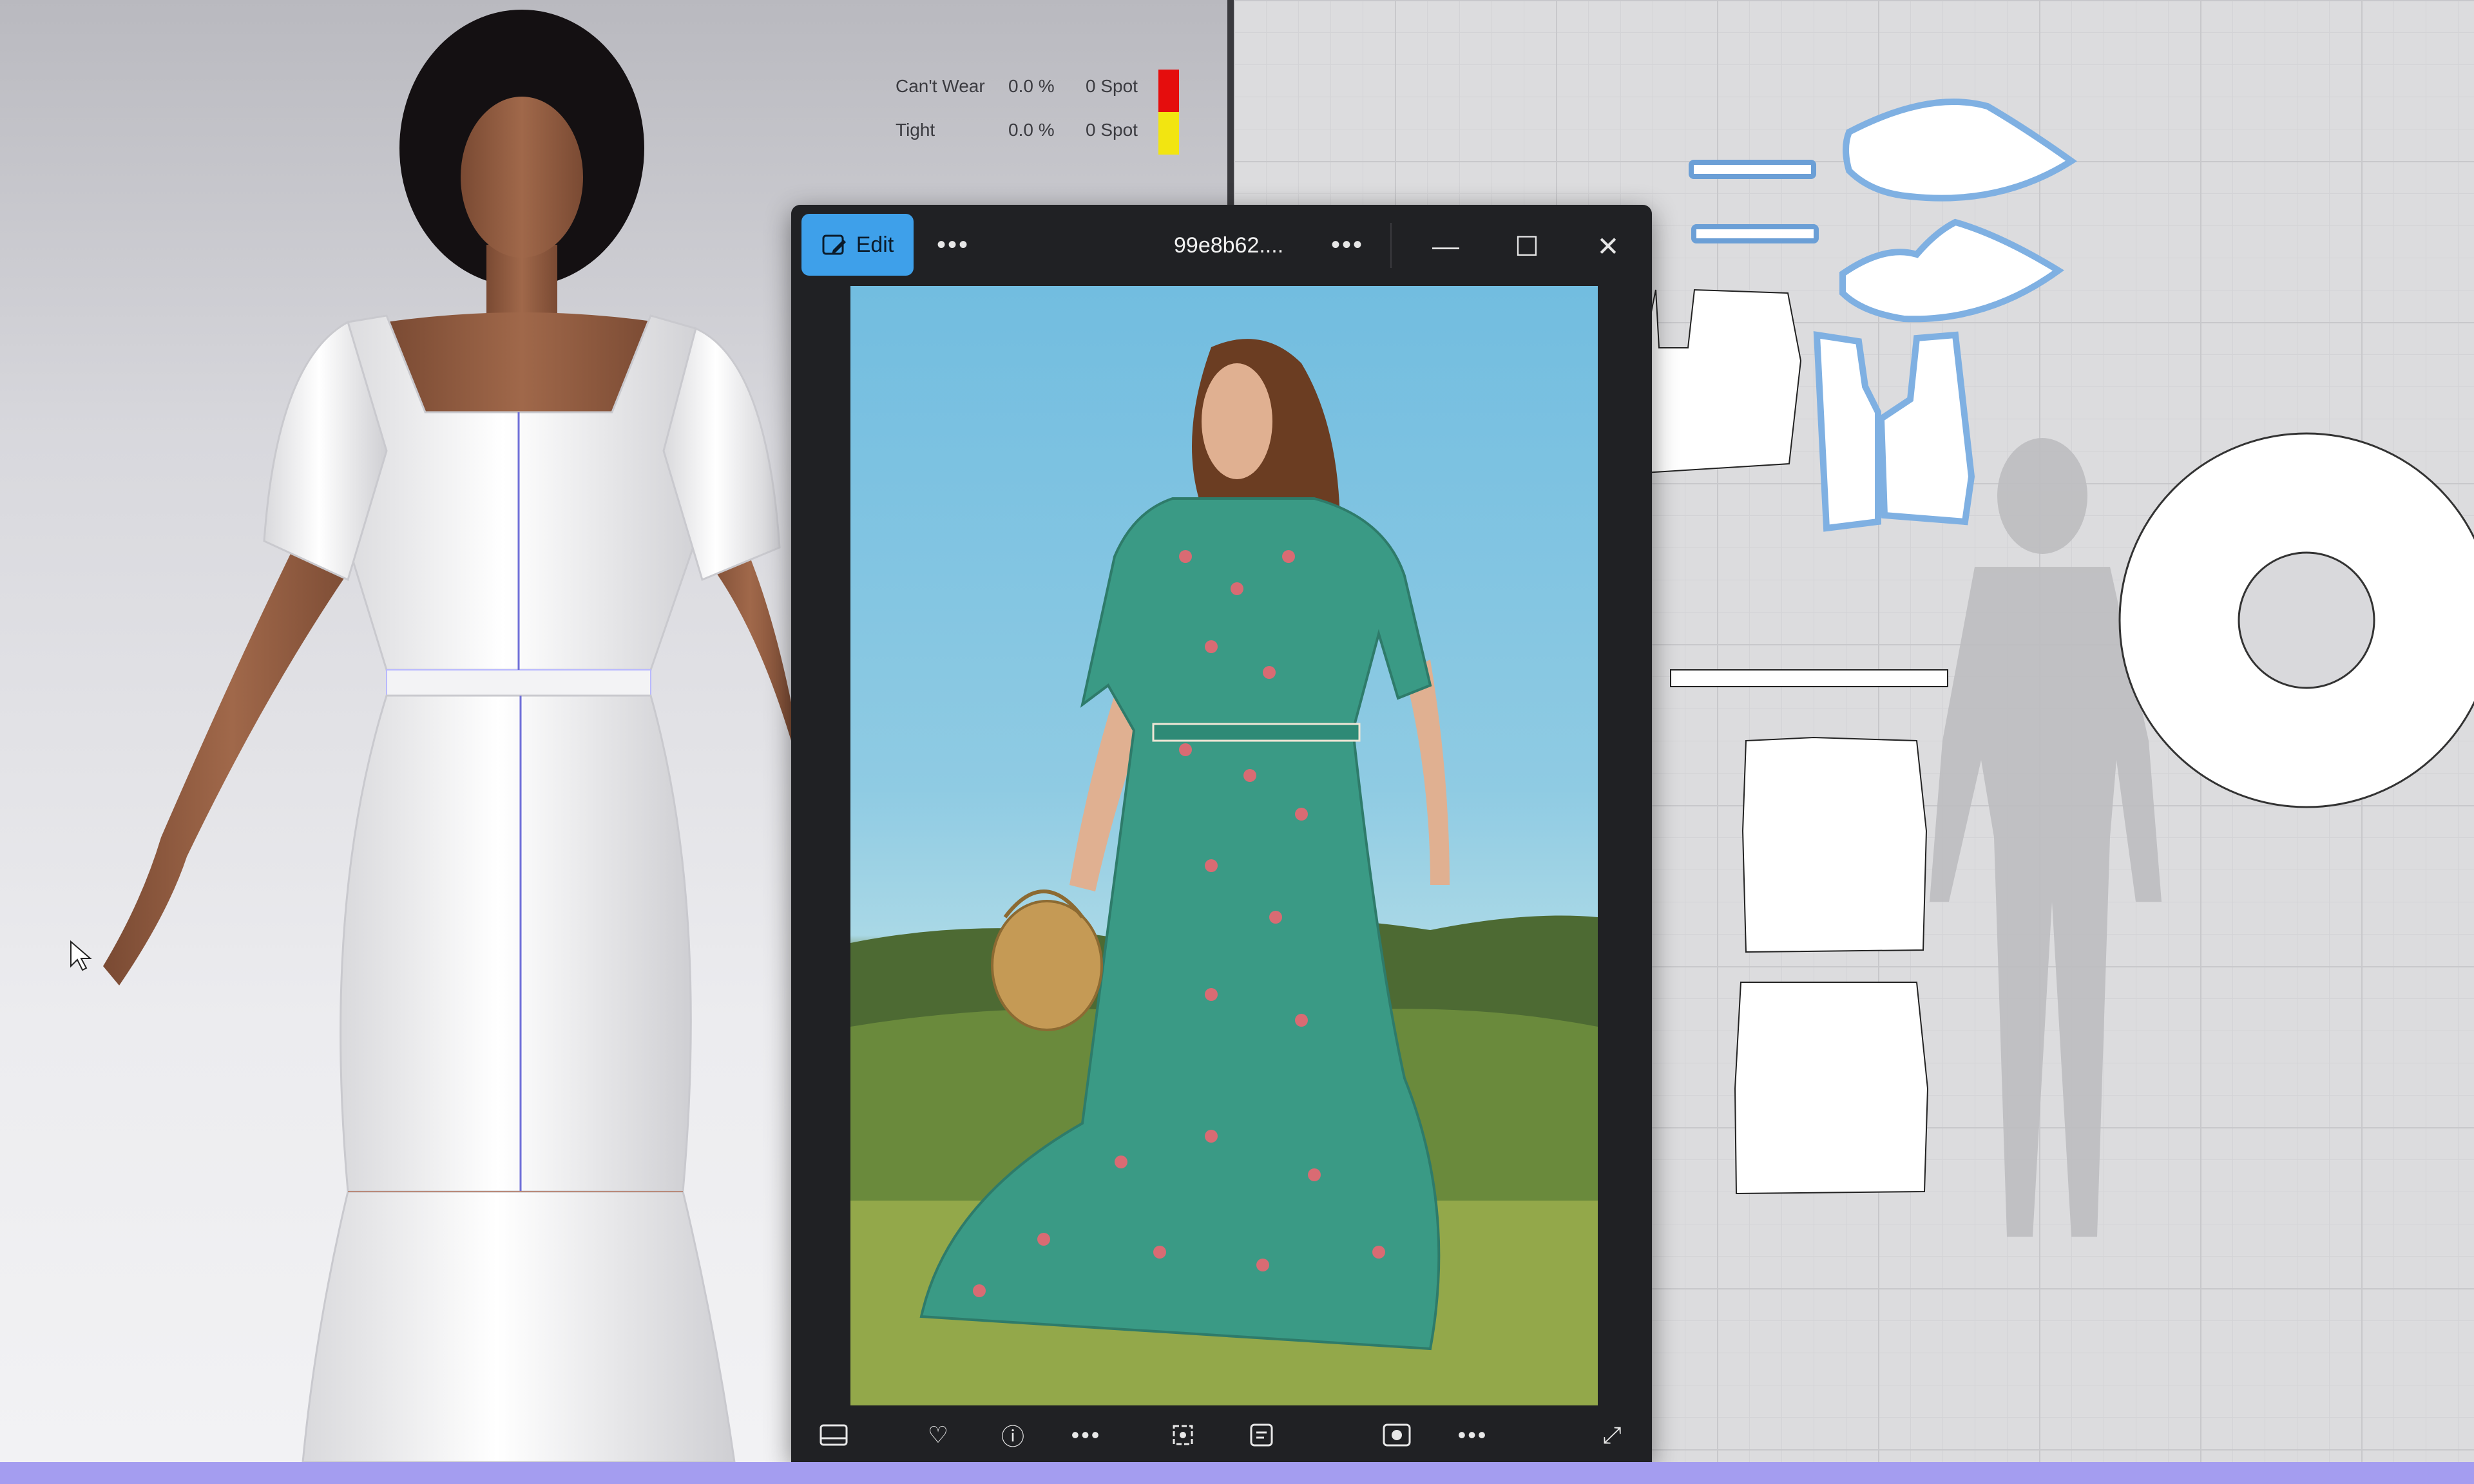 Image resolution: width=2474 pixels, height=1484 pixels. What do you see at coordinates (834, 1435) in the screenshot?
I see `filmstrip-icon` at bounding box center [834, 1435].